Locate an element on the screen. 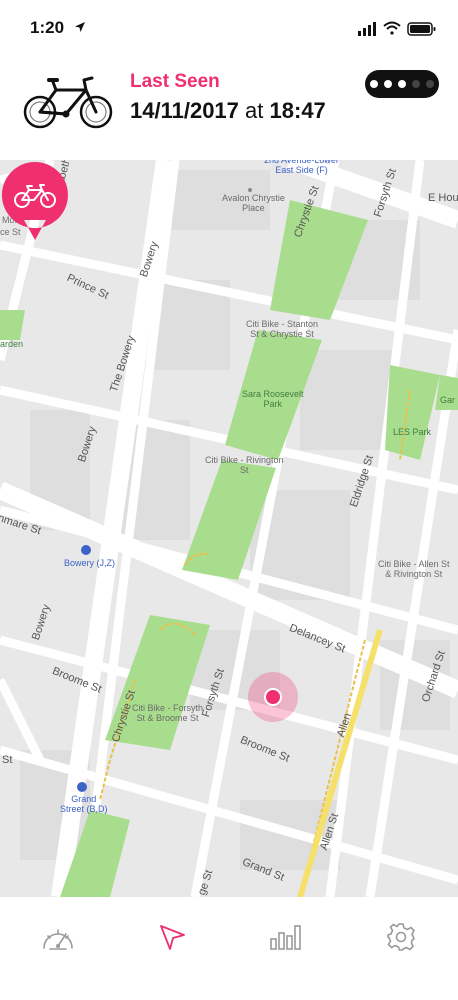 The height and width of the screenshot is (1000, 458). battery-level-indicator is located at coordinates (402, 84).